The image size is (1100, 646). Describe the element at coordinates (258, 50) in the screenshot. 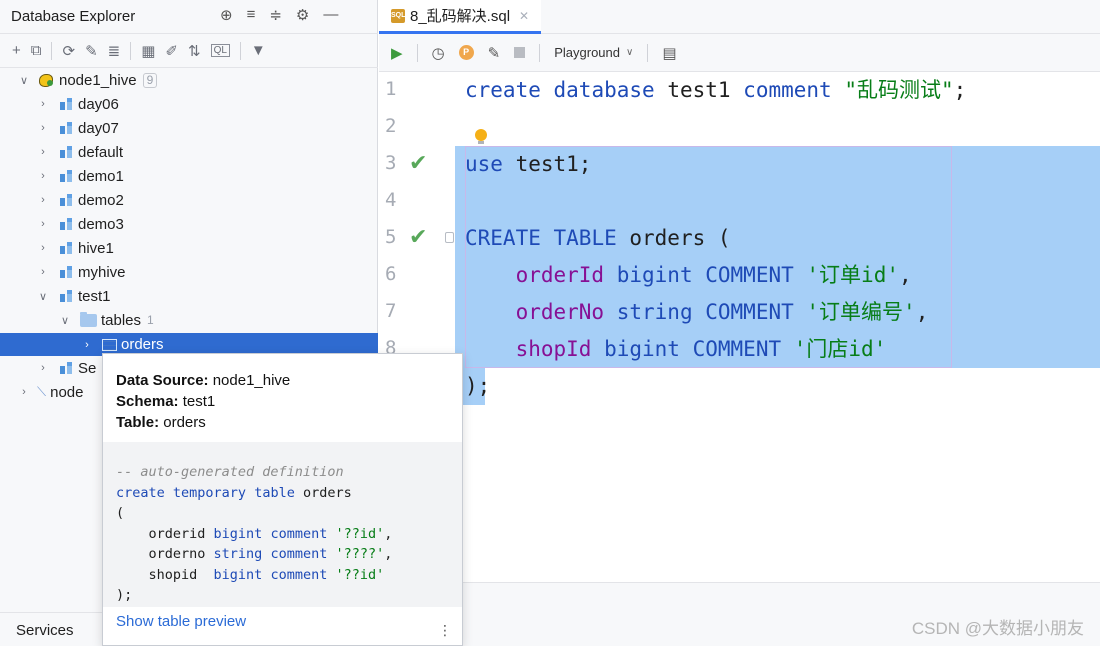

I see `filter-icon: ▼` at that location.